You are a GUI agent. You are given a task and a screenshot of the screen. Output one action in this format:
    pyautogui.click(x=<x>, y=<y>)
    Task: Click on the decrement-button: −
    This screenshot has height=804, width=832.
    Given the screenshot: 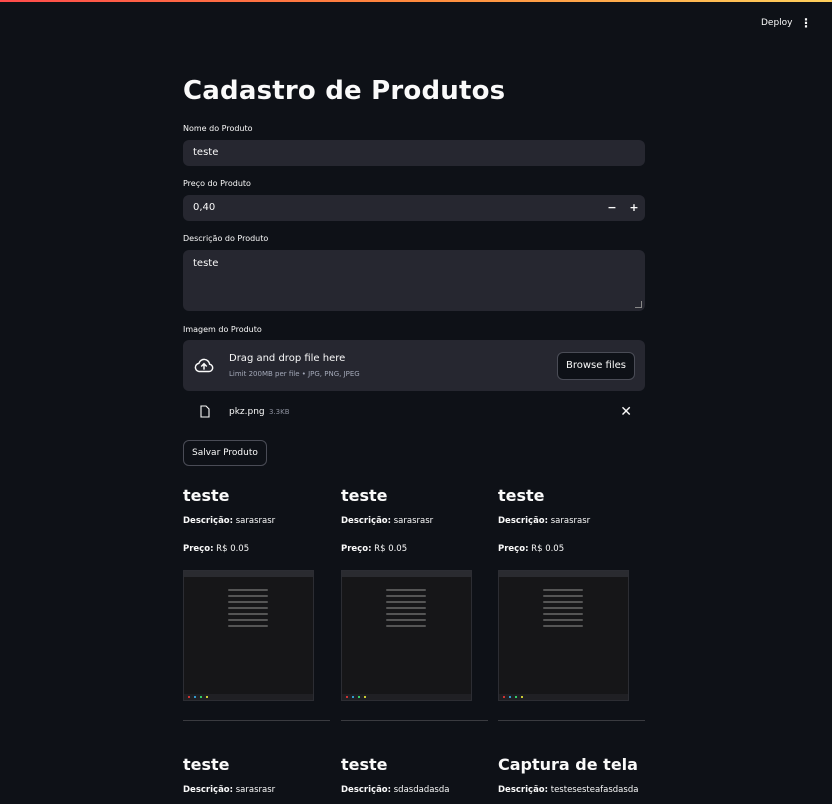 What is the action you would take?
    pyautogui.click(x=612, y=208)
    